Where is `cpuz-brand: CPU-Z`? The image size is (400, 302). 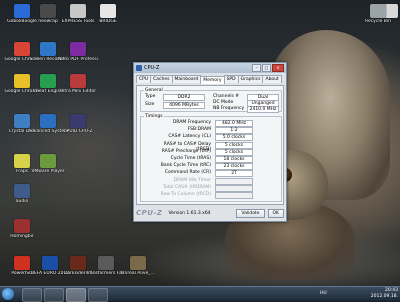 cpuz-brand: CPU-Z is located at coordinates (149, 213).